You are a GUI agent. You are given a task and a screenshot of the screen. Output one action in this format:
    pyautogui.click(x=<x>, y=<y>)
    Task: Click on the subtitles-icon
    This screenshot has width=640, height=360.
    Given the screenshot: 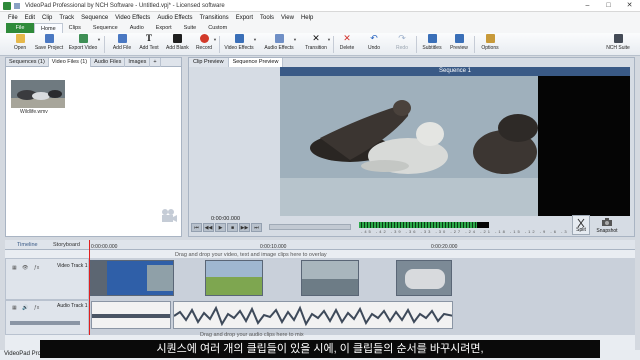 What is the action you would take?
    pyautogui.click(x=432, y=38)
    